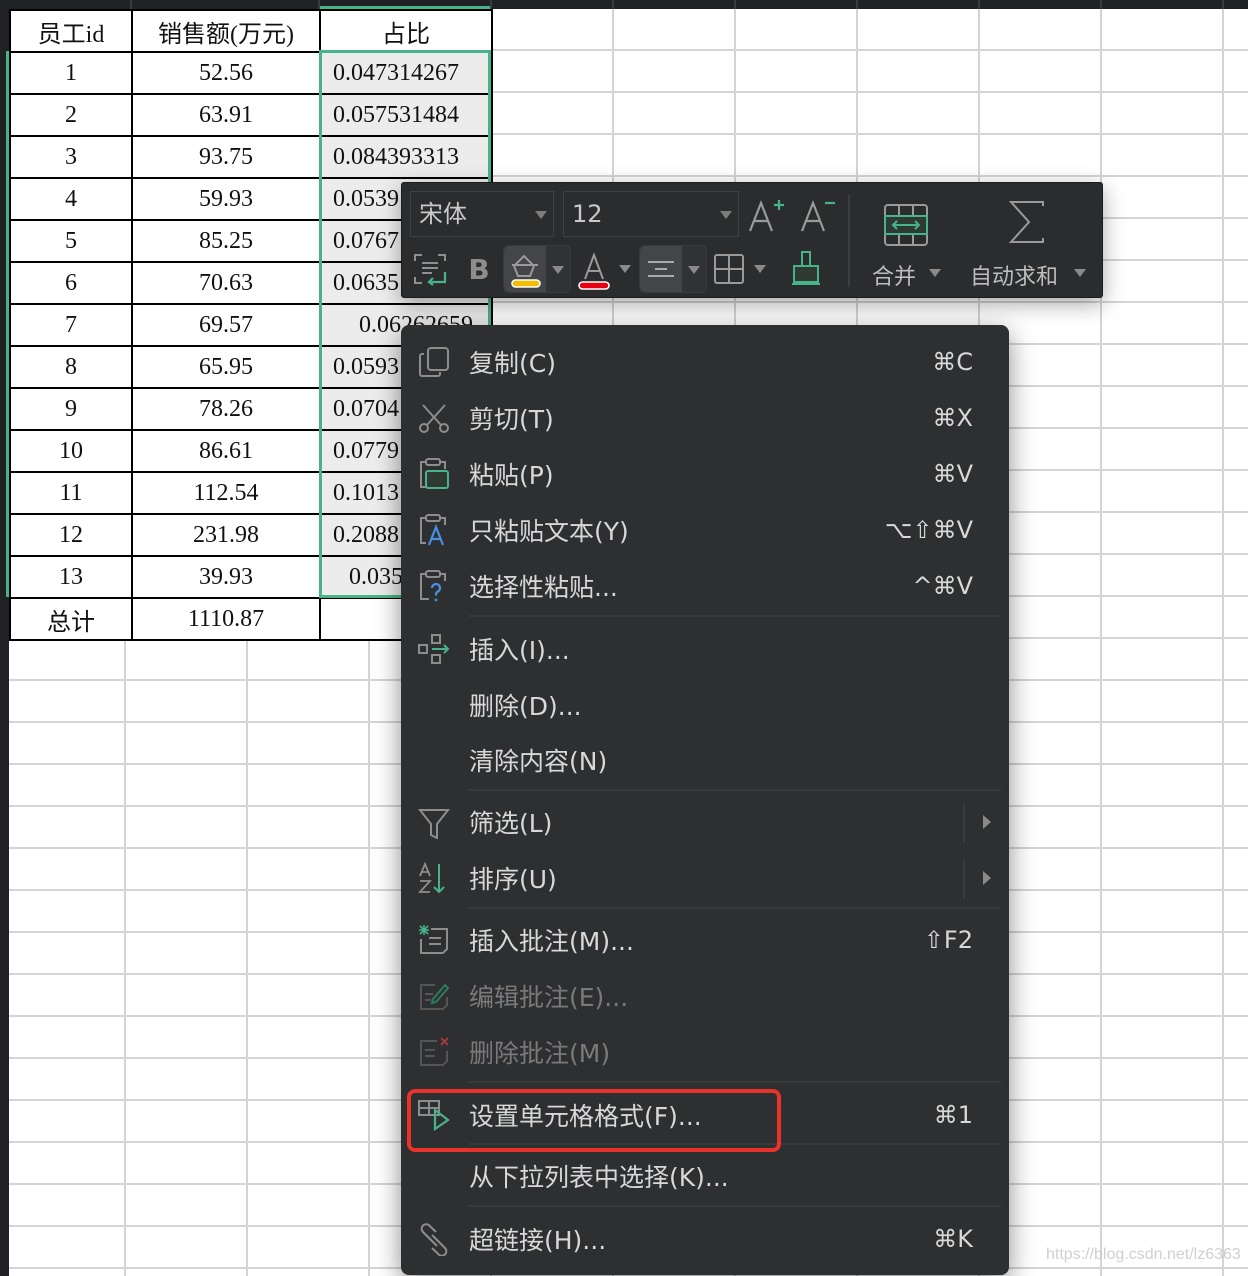 This screenshot has height=1276, width=1248. What do you see at coordinates (71, 241) in the screenshot?
I see `cell-id: 5` at bounding box center [71, 241].